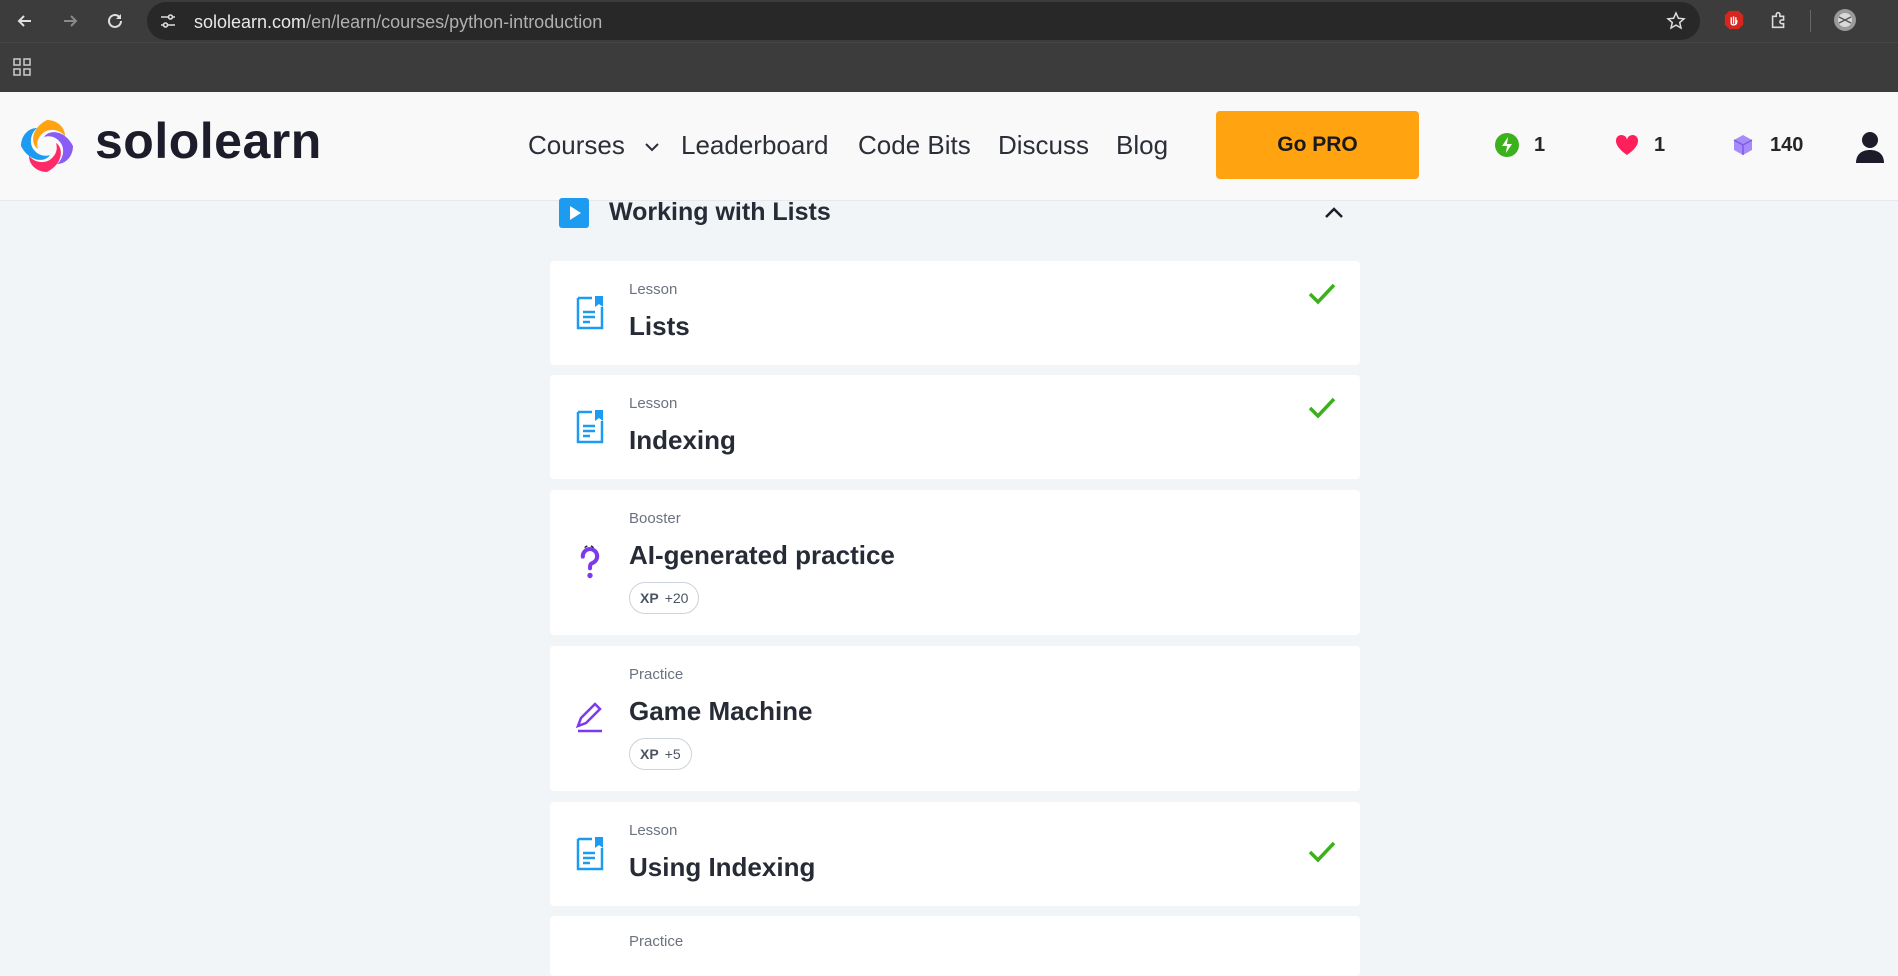  Describe the element at coordinates (655, 518) in the screenshot. I see `item-kind: Booster` at that location.